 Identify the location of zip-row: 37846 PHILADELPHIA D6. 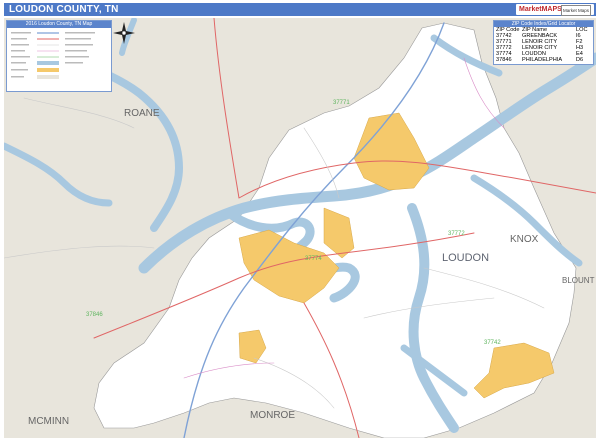
(543, 60).